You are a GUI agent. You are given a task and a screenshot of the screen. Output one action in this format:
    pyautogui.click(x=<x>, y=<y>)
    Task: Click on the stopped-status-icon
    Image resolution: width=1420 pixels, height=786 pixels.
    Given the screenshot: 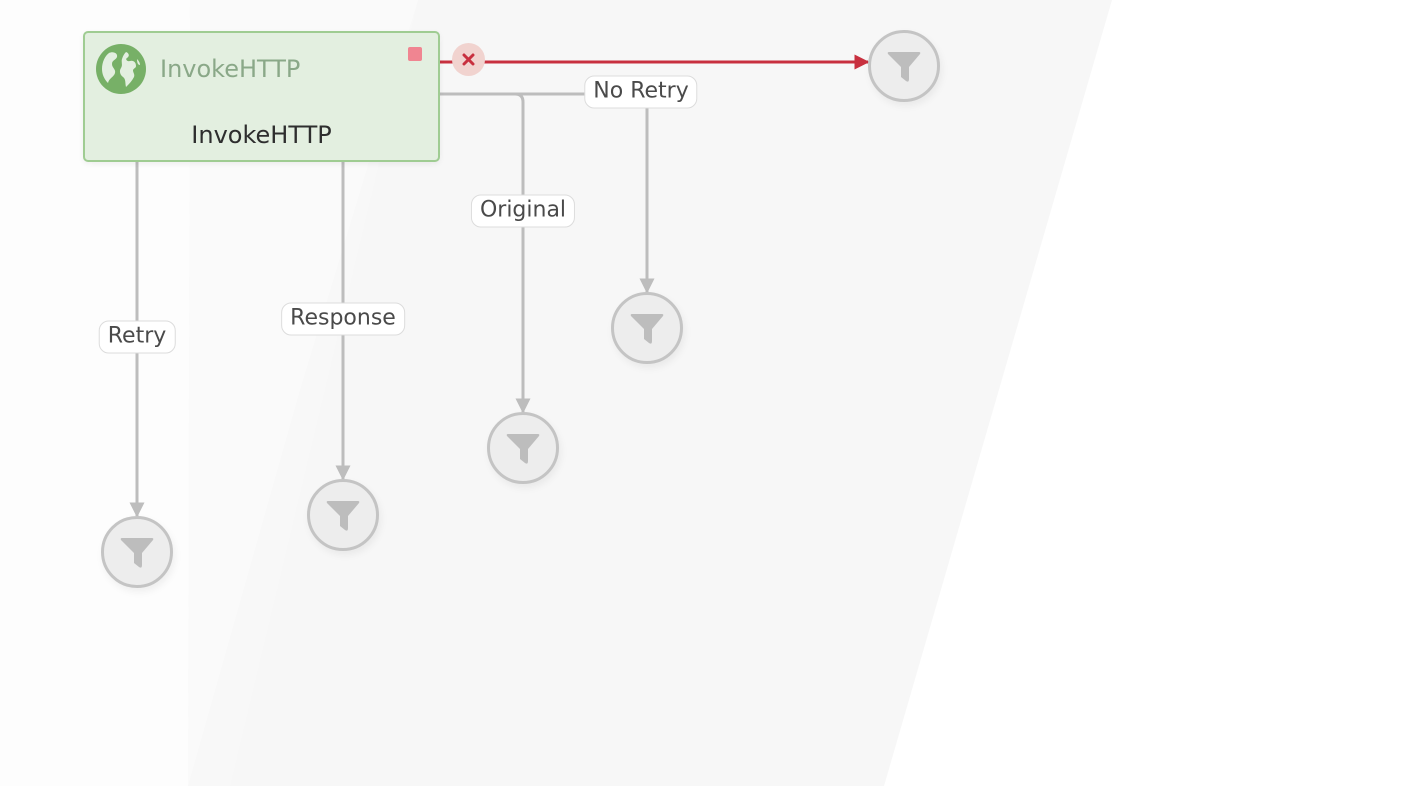 What is the action you would take?
    pyautogui.click(x=415, y=54)
    